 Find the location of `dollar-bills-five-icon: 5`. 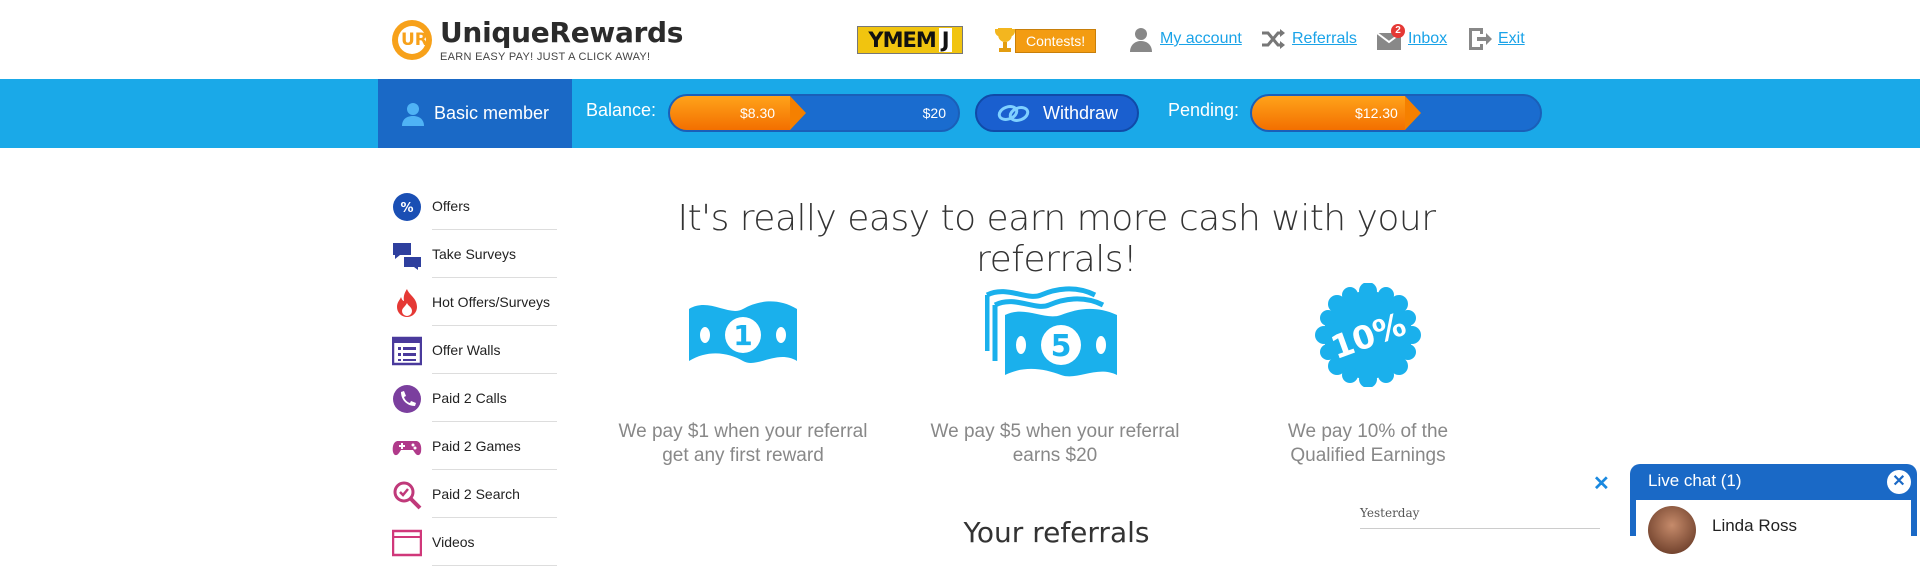

dollar-bills-five-icon: 5 is located at coordinates (1051, 331).